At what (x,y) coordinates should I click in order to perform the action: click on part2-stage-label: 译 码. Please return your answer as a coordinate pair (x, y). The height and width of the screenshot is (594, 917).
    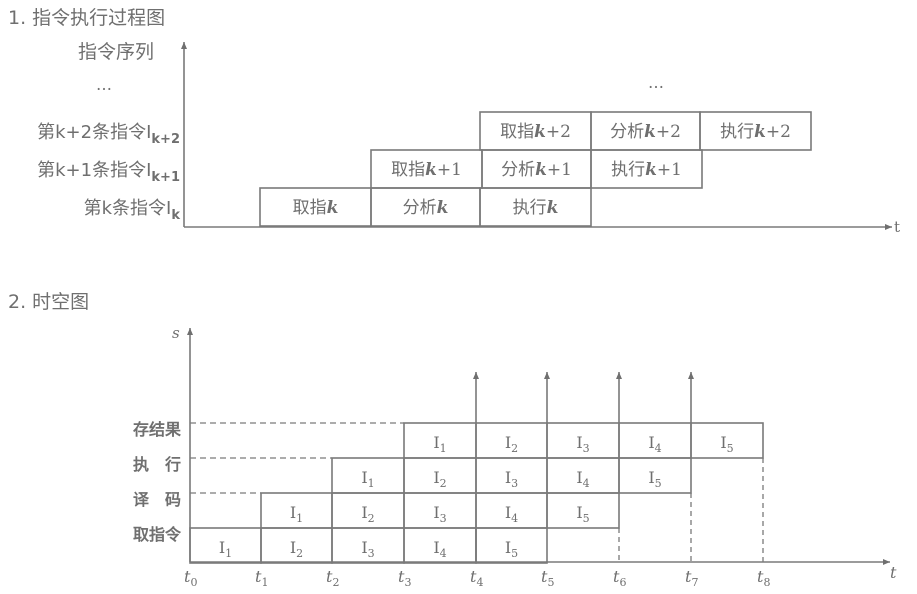
    Looking at the image, I should click on (157, 499).